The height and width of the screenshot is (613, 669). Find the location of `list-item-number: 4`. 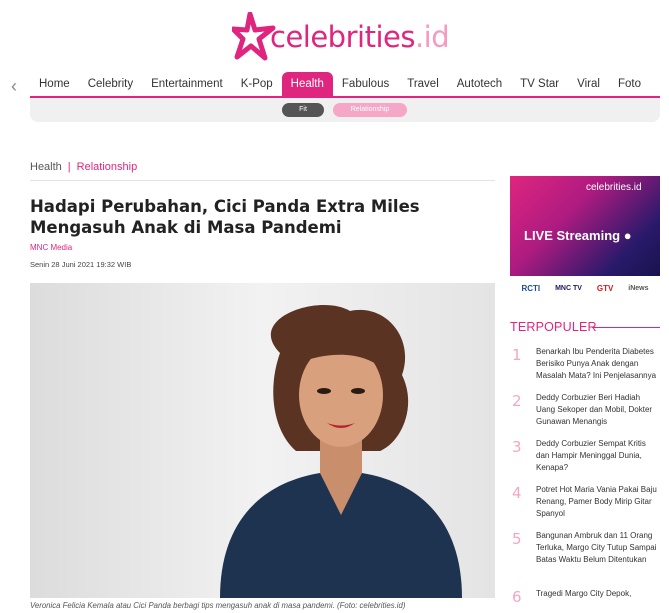

list-item-number: 4 is located at coordinates (517, 493).